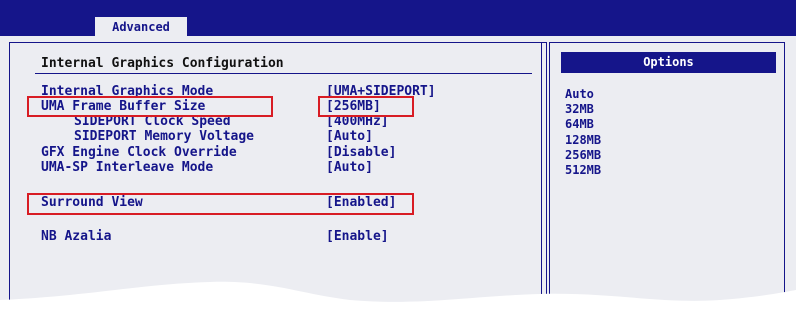 The image size is (796, 326). I want to click on setting-label-uma-sp-interleave-mode: UMA-SP Interleave Mode, so click(127, 167).